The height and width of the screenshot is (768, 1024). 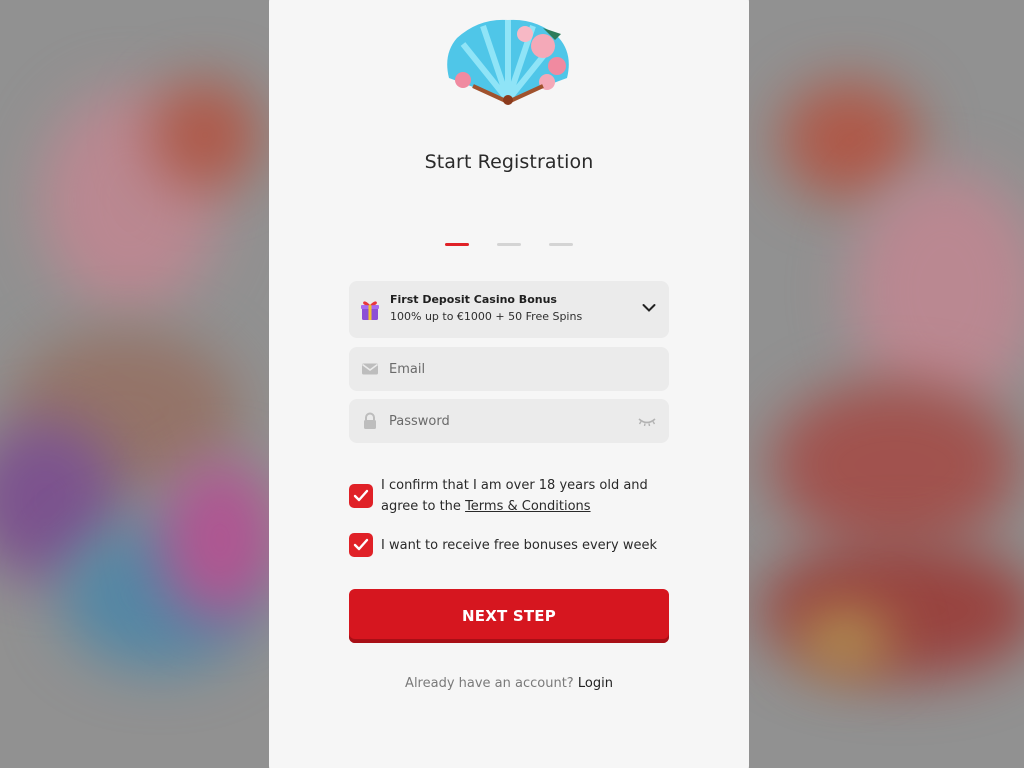 I want to click on login-prompt: Already have an account? Login, so click(x=509, y=683).